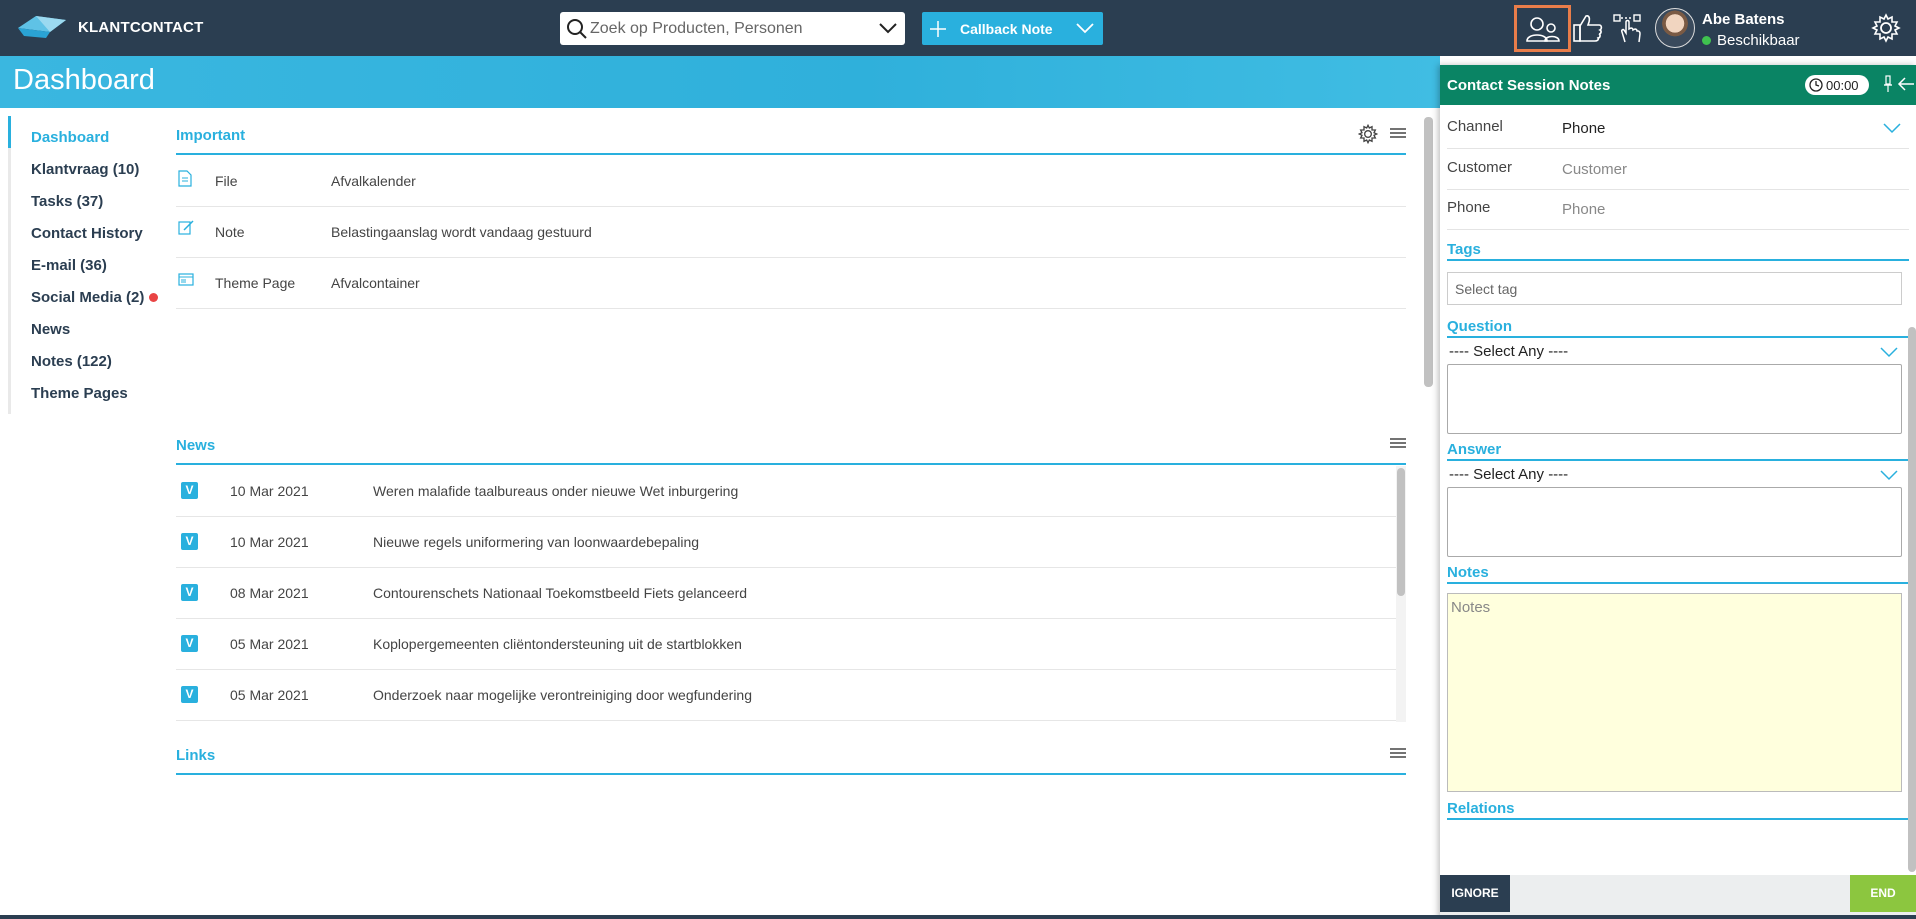 The image size is (1916, 919). Describe the element at coordinates (1012, 28) in the screenshot. I see `callback-note-button: Callback Note` at that location.